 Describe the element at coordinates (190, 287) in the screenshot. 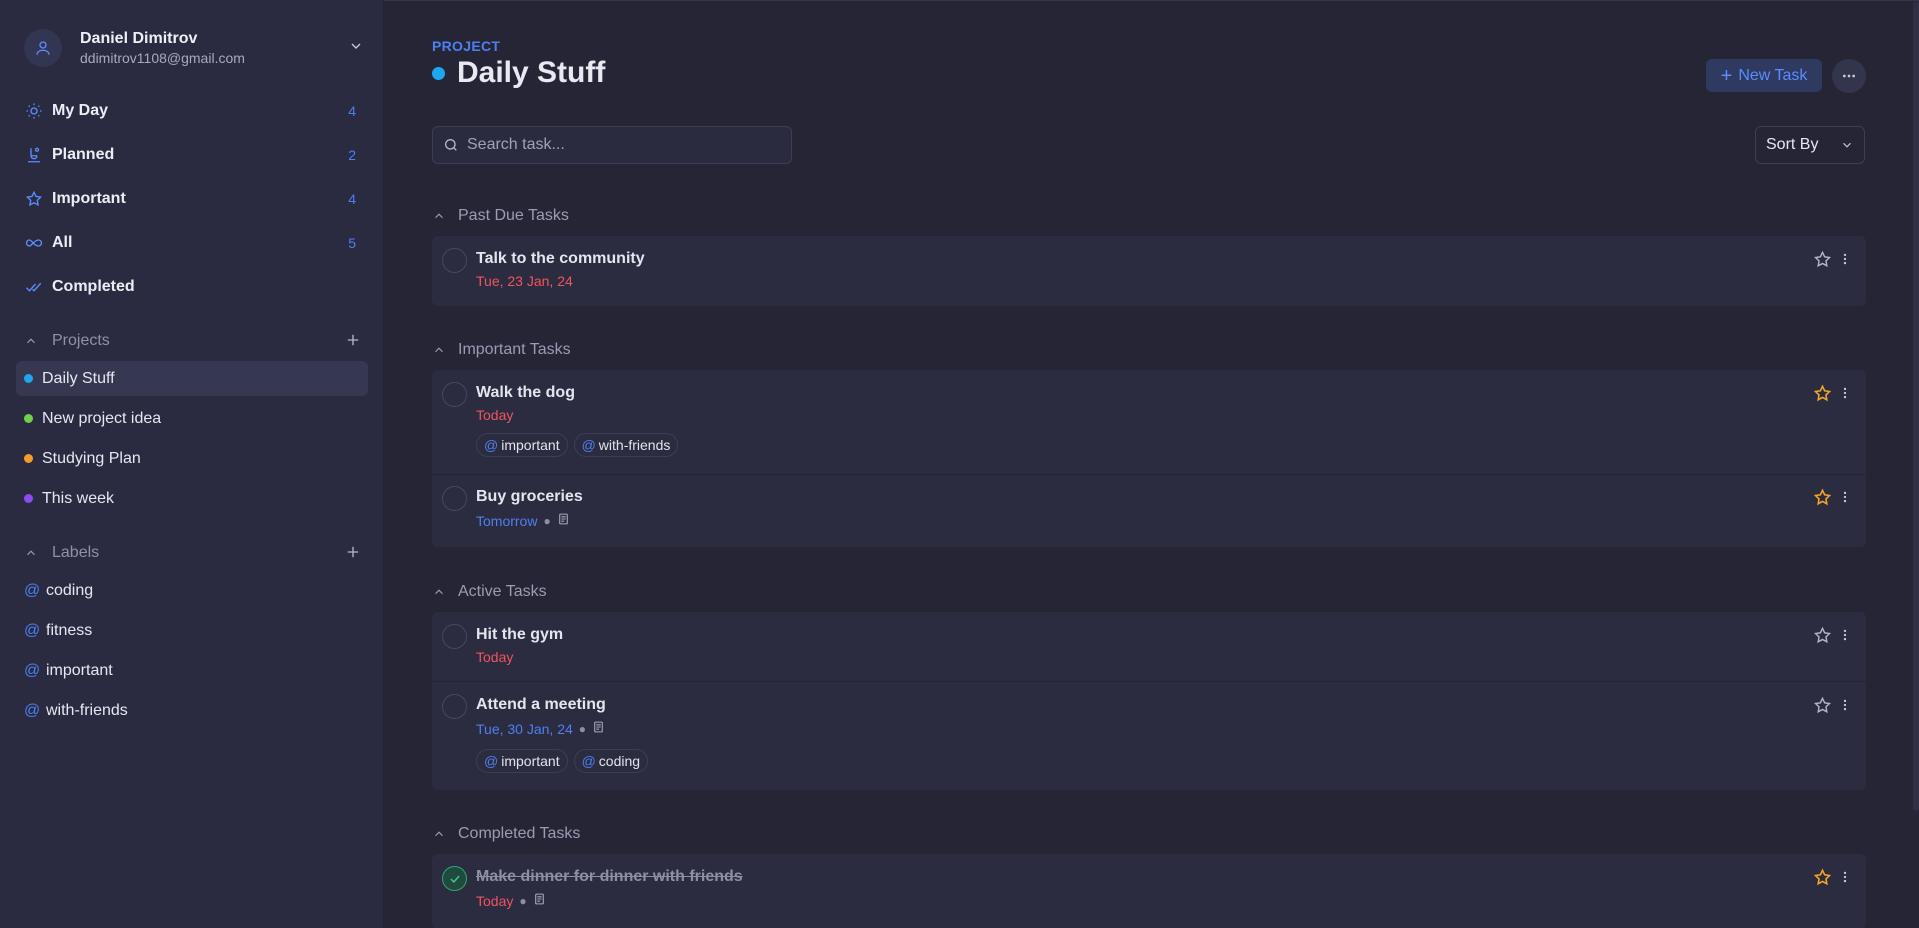

I see `nav-completed: Completed` at that location.